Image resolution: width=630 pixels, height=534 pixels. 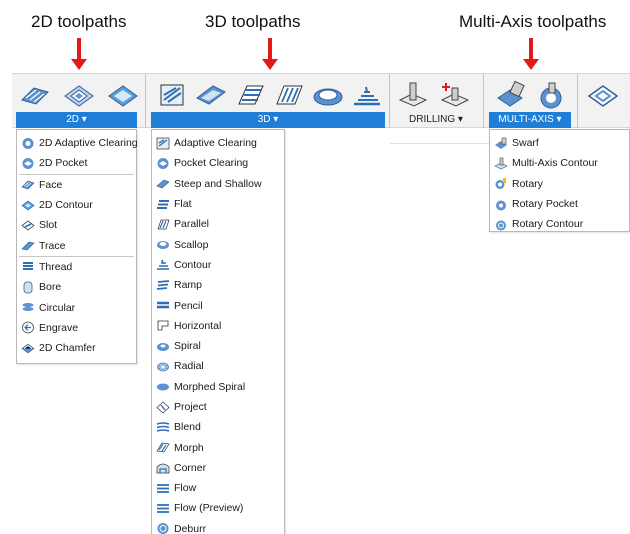 I want to click on menu-item-deburr: Deburr, so click(x=218, y=526).